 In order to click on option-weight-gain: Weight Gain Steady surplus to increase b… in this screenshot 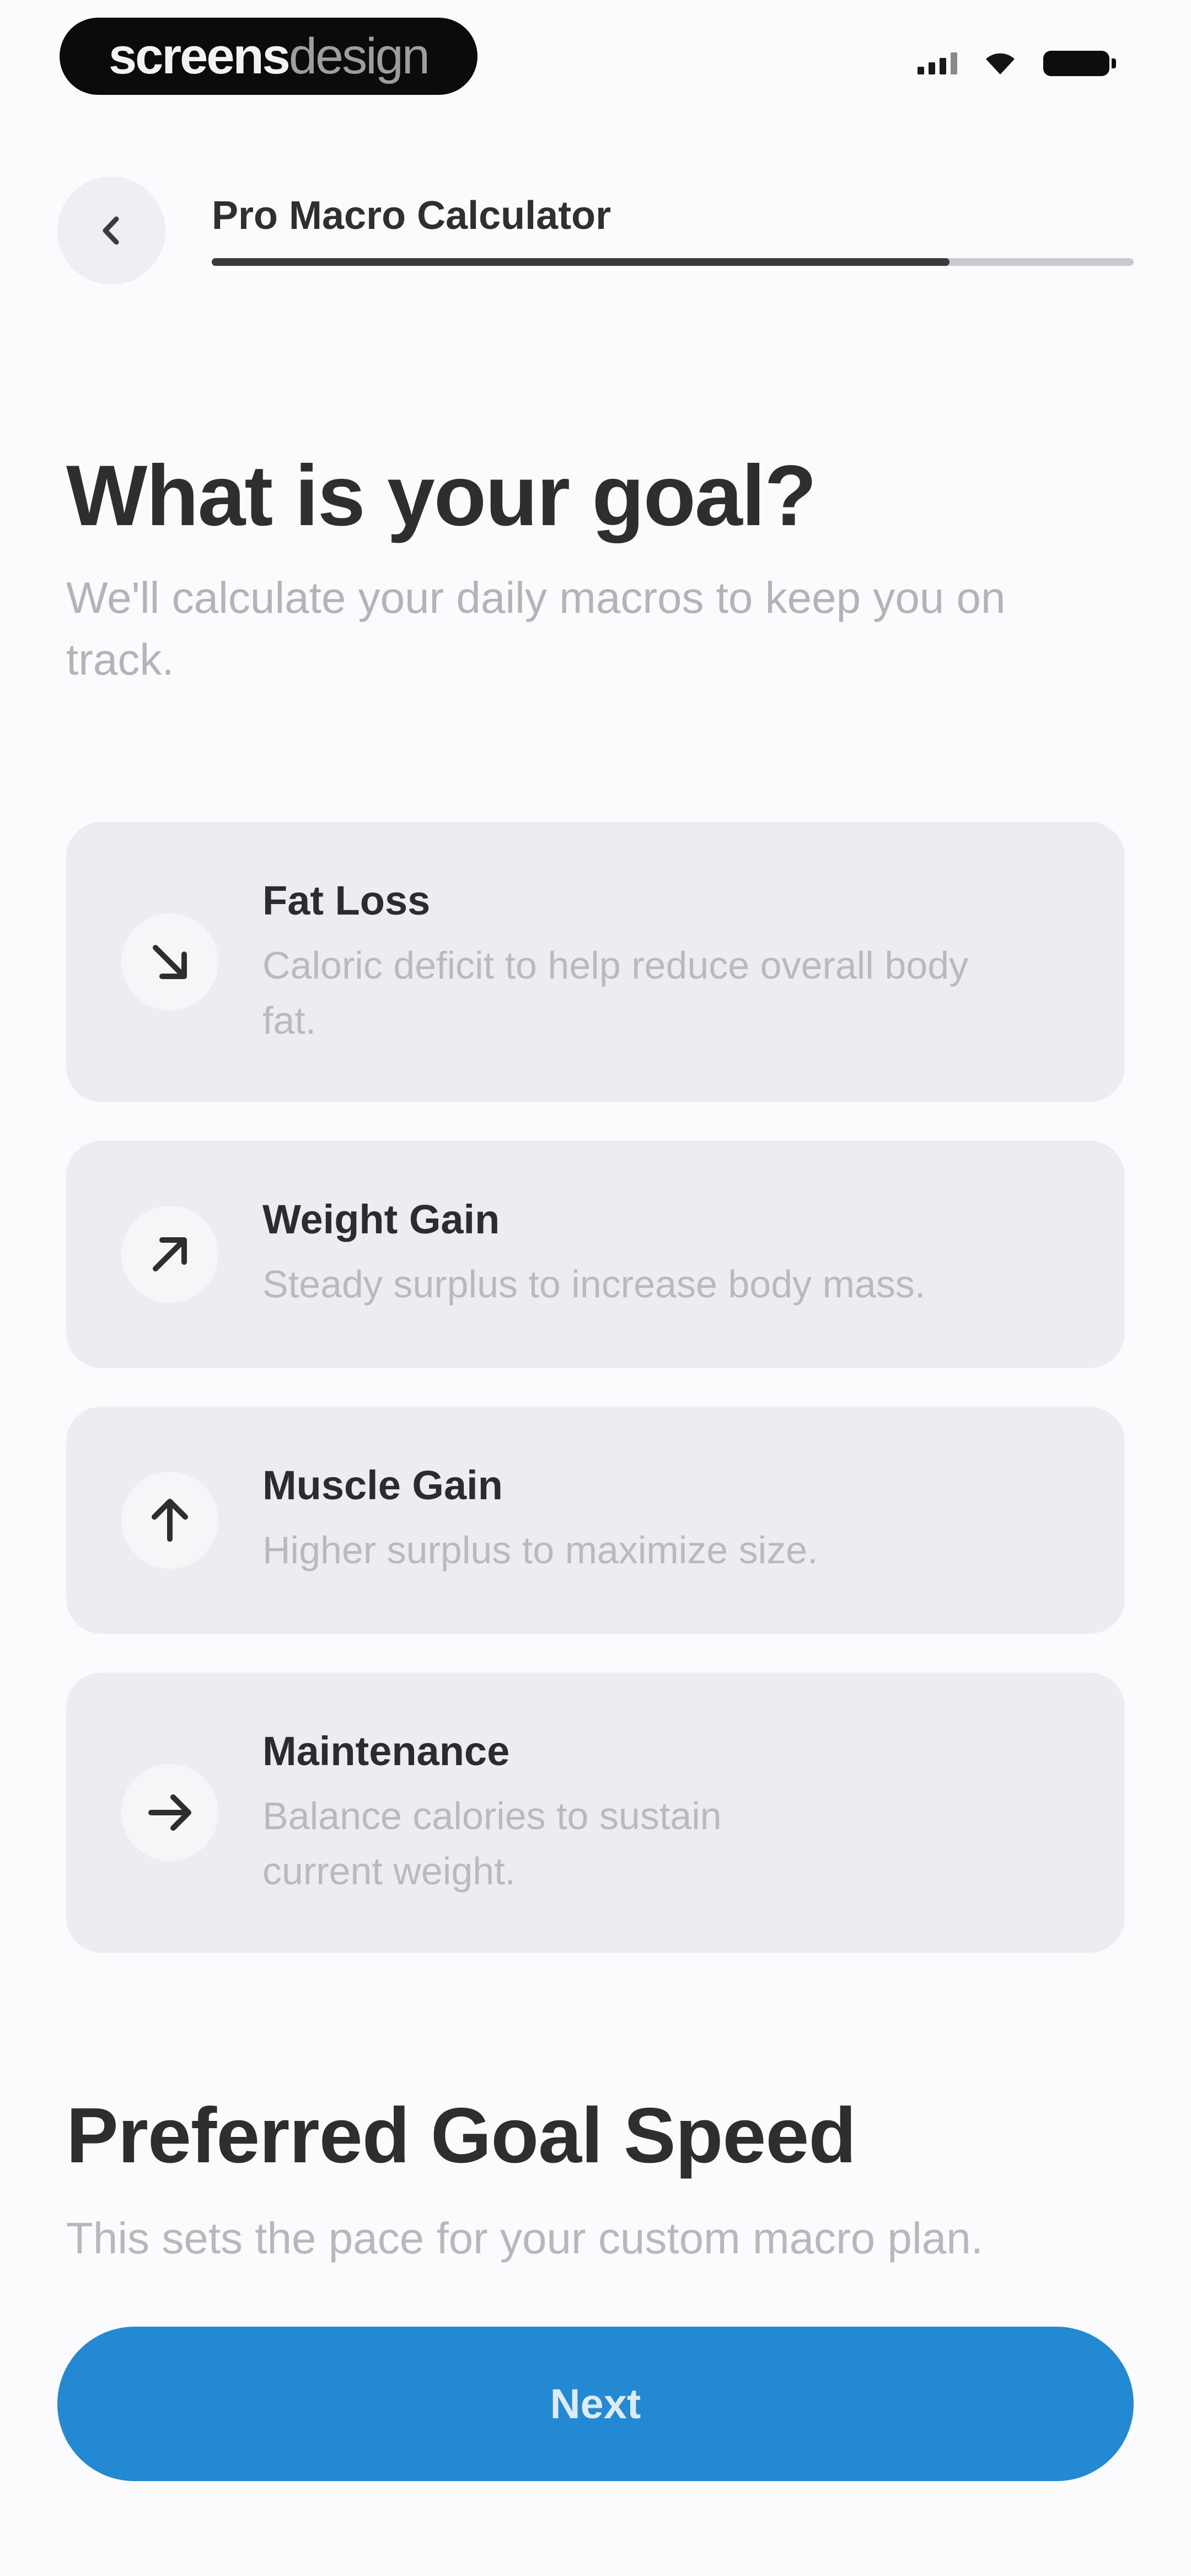, I will do `click(595, 1254)`.